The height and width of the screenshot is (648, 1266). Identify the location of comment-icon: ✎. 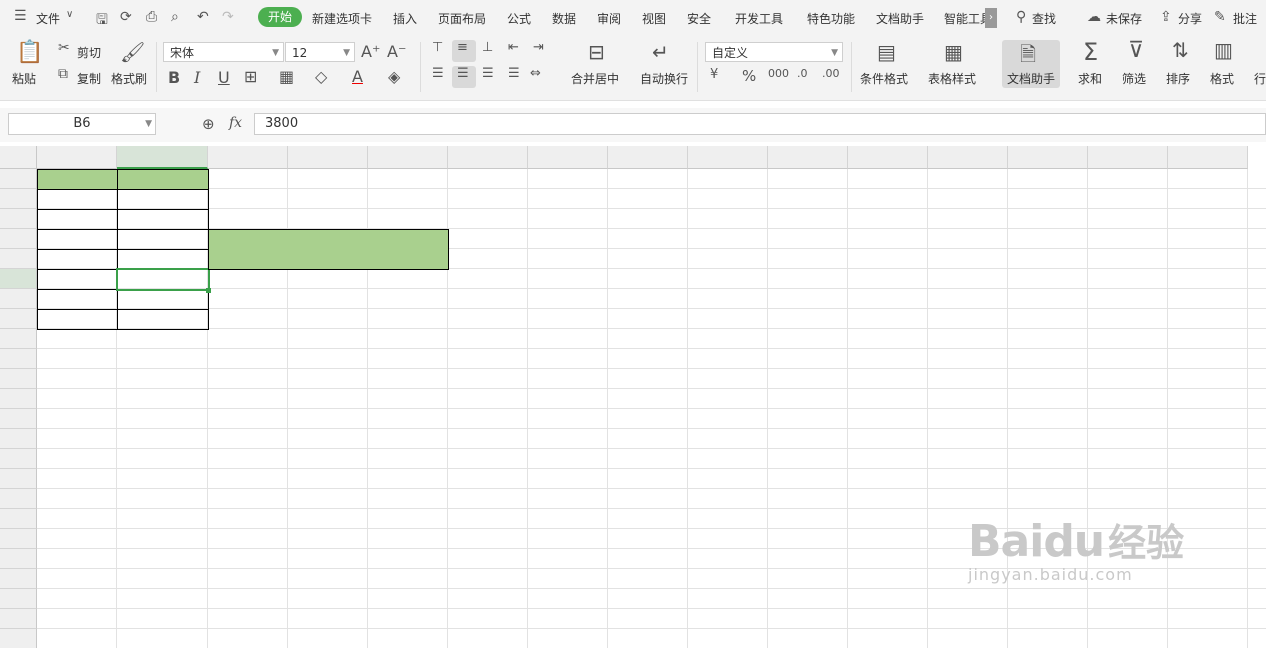
(1220, 17).